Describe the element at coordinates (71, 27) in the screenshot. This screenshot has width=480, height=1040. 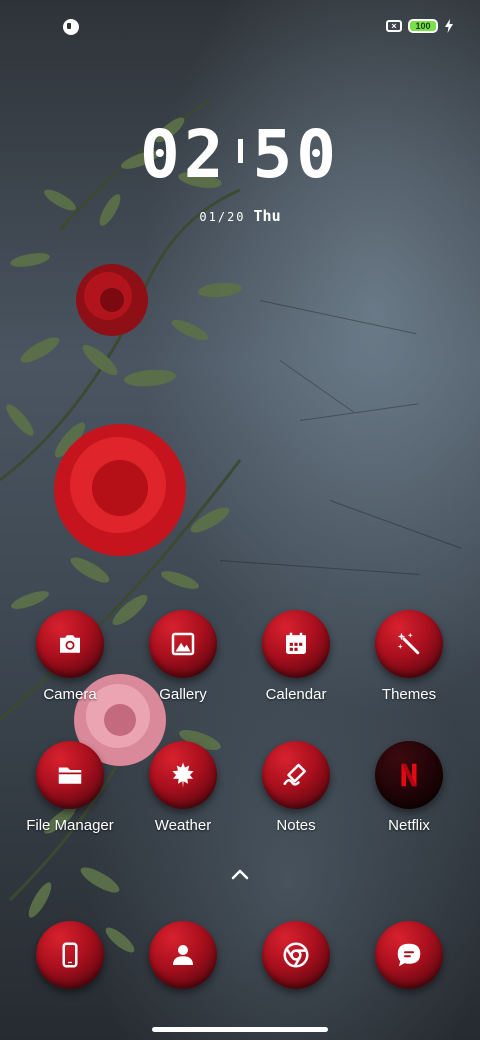
I see `notification-dot-icon` at that location.